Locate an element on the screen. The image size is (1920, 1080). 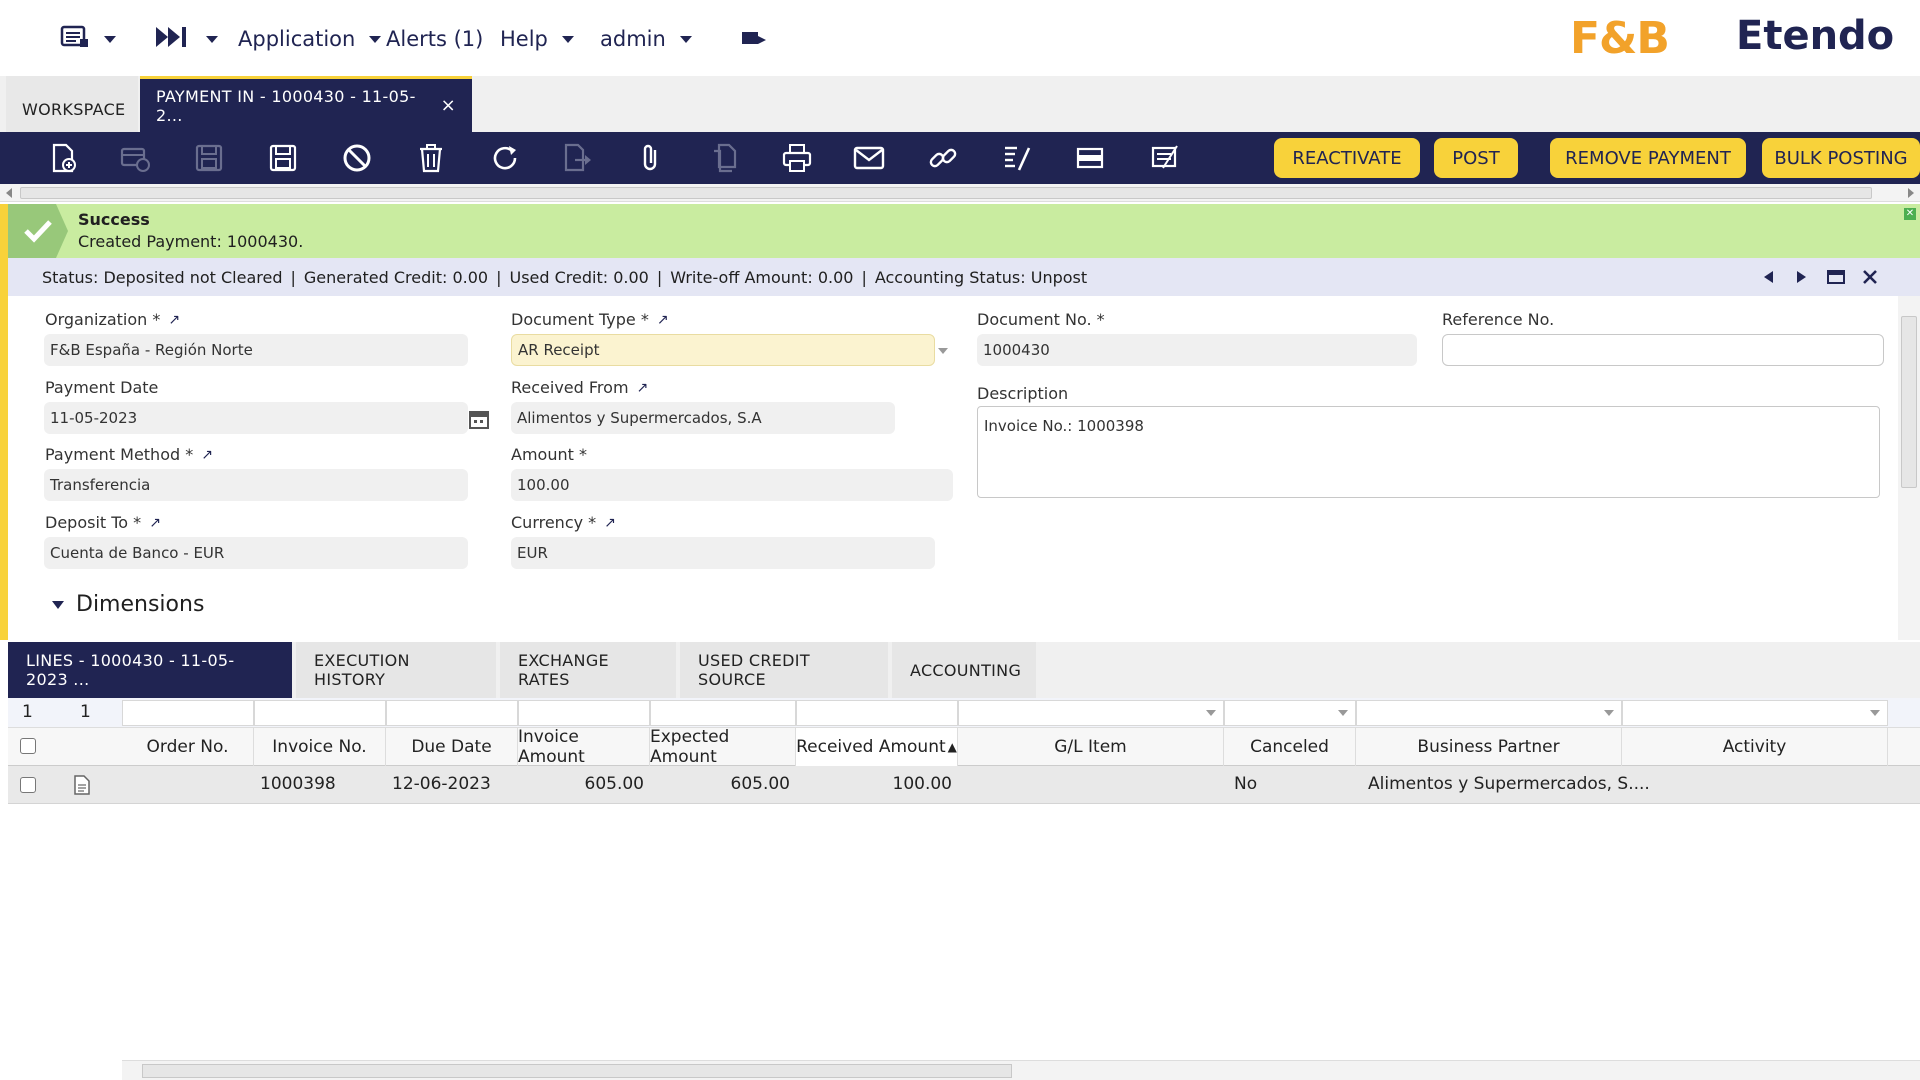
selected-count: 1 is located at coordinates (27, 712).